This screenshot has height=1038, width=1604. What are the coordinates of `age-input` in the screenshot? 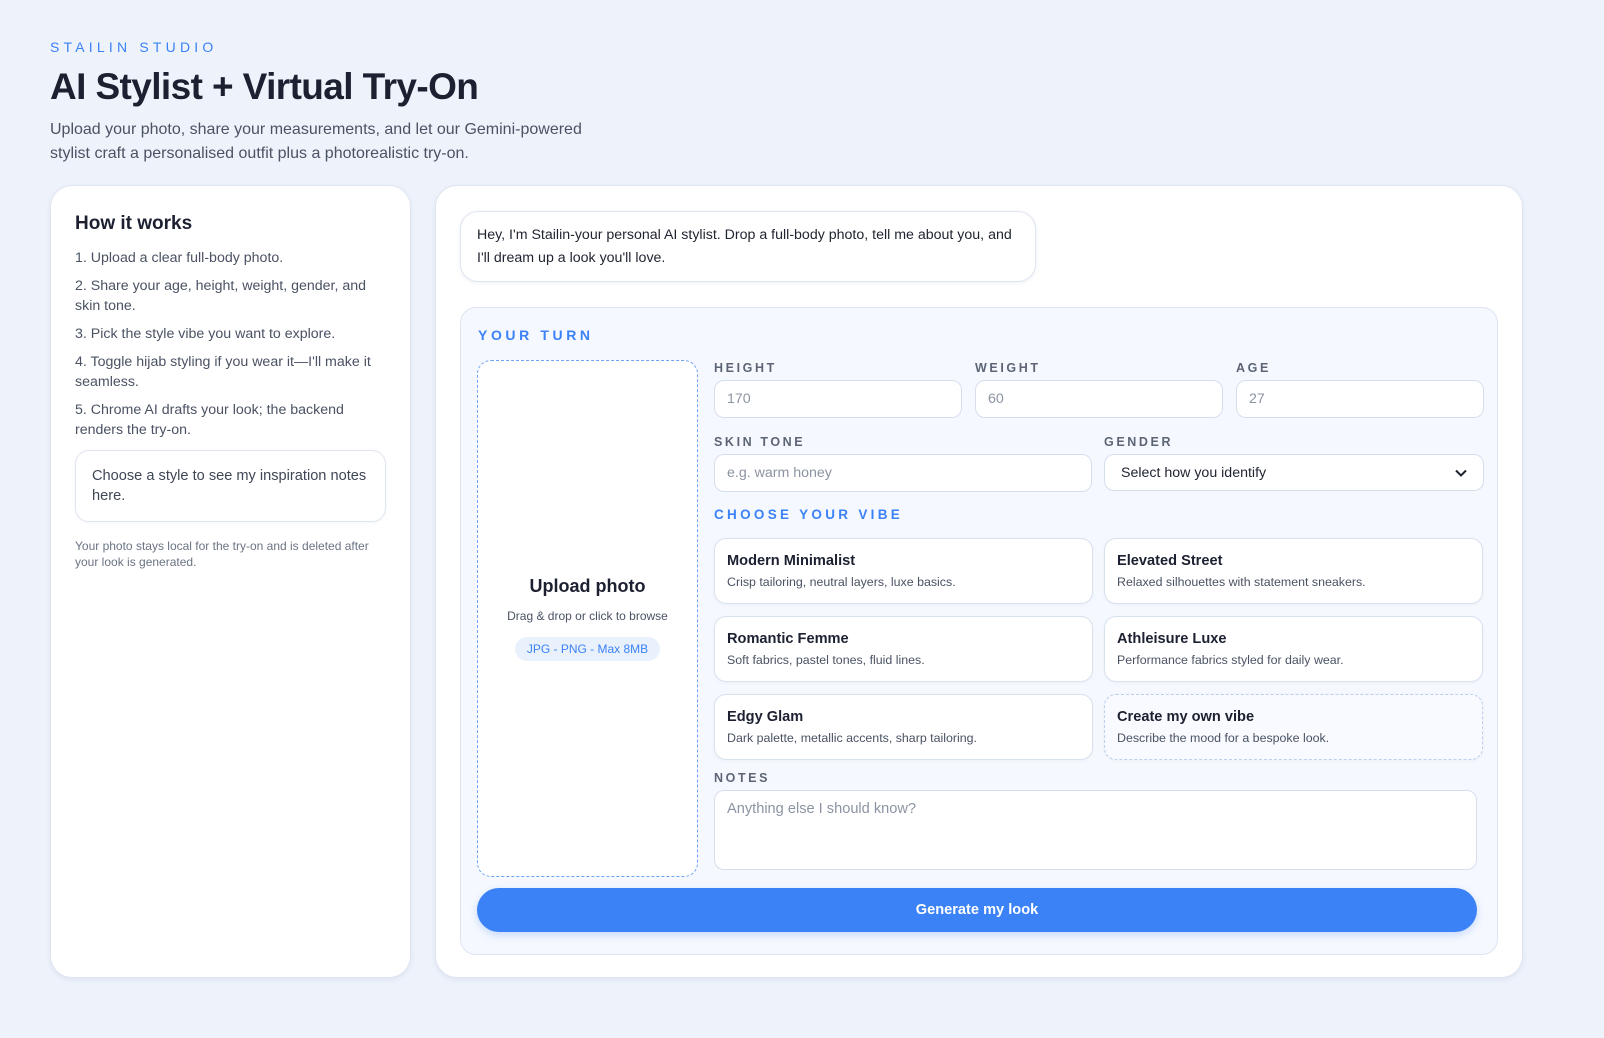 It's located at (1360, 399).